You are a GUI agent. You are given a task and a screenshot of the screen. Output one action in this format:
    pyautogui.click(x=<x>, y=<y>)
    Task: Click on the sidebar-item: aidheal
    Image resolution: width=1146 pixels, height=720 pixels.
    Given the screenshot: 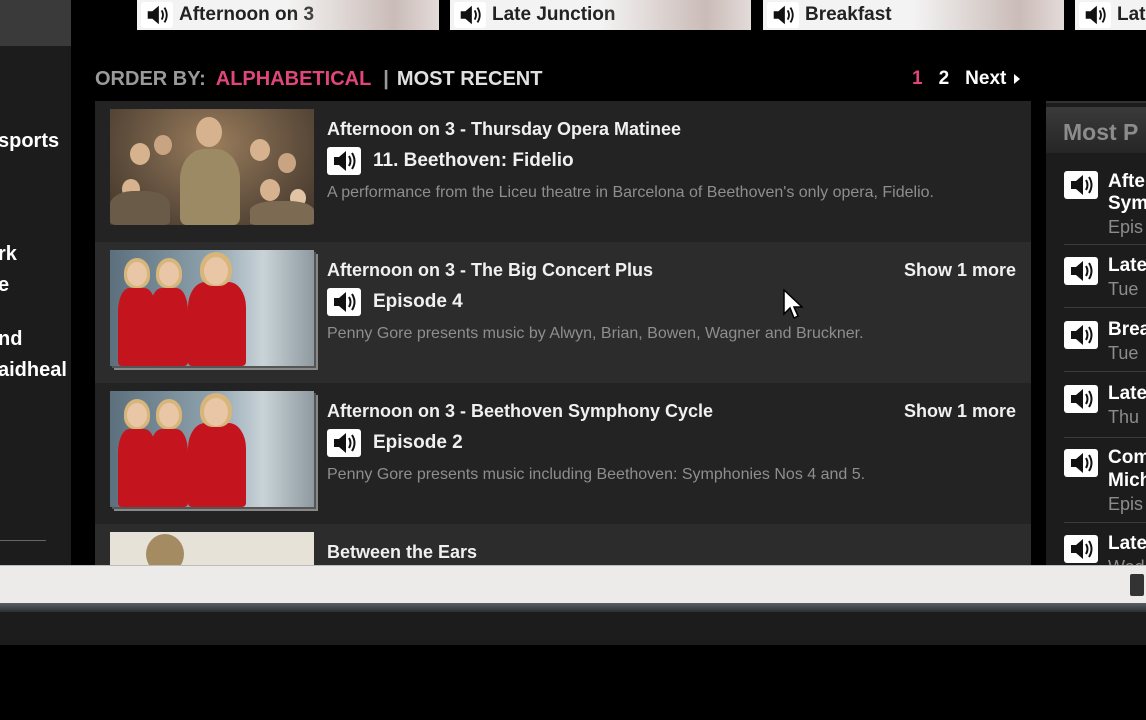 What is the action you would take?
    pyautogui.click(x=33, y=370)
    